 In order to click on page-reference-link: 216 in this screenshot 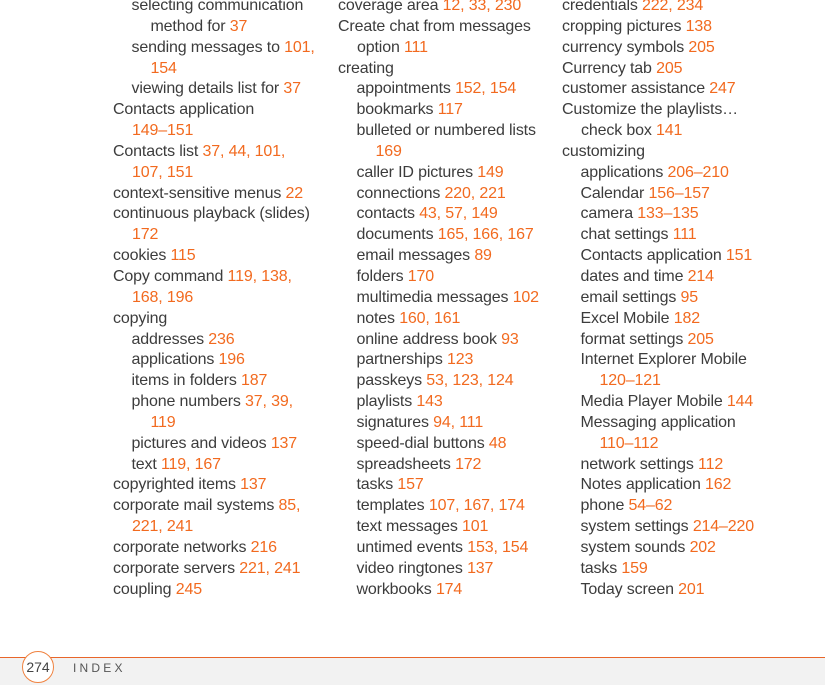, I will do `click(264, 547)`.